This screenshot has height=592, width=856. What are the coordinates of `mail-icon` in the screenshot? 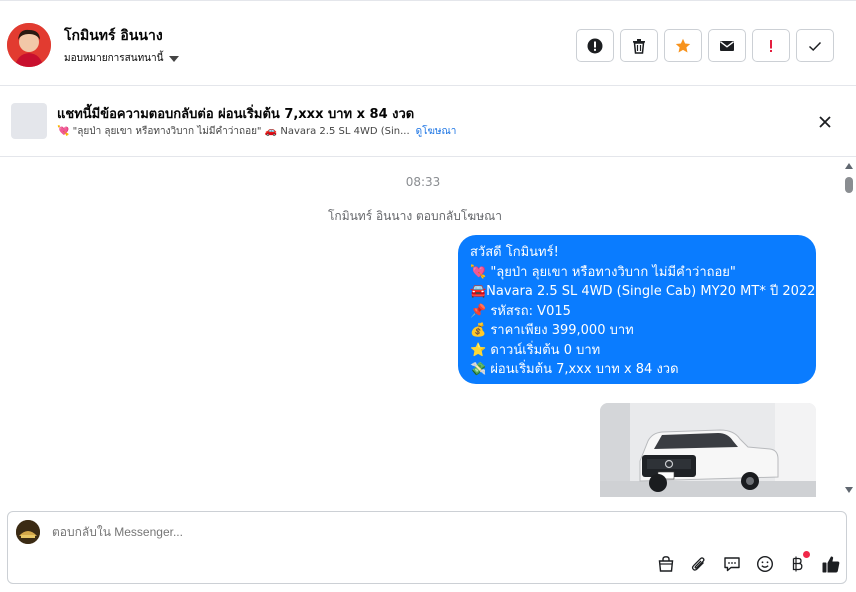 It's located at (727, 45).